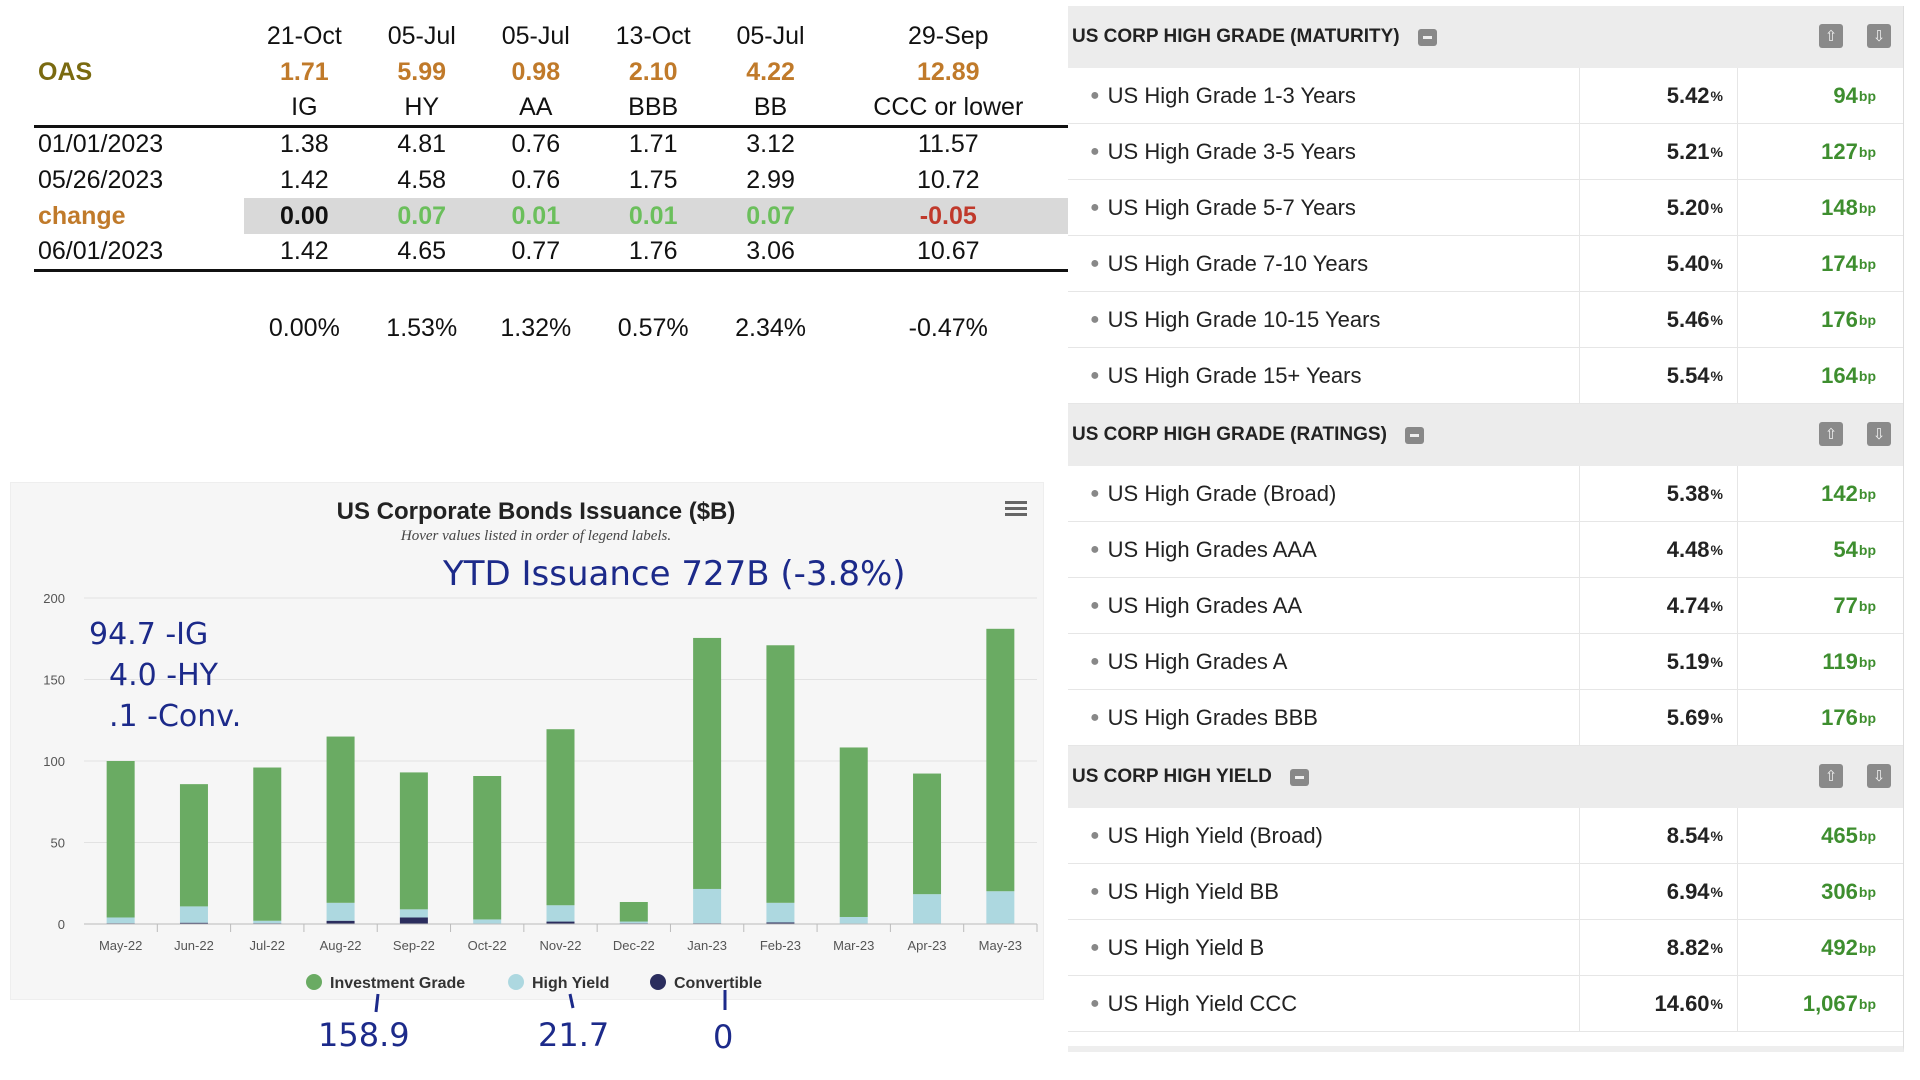 This screenshot has height=1080, width=1920. I want to click on oas-pct-cell: 2.34%, so click(770, 327).